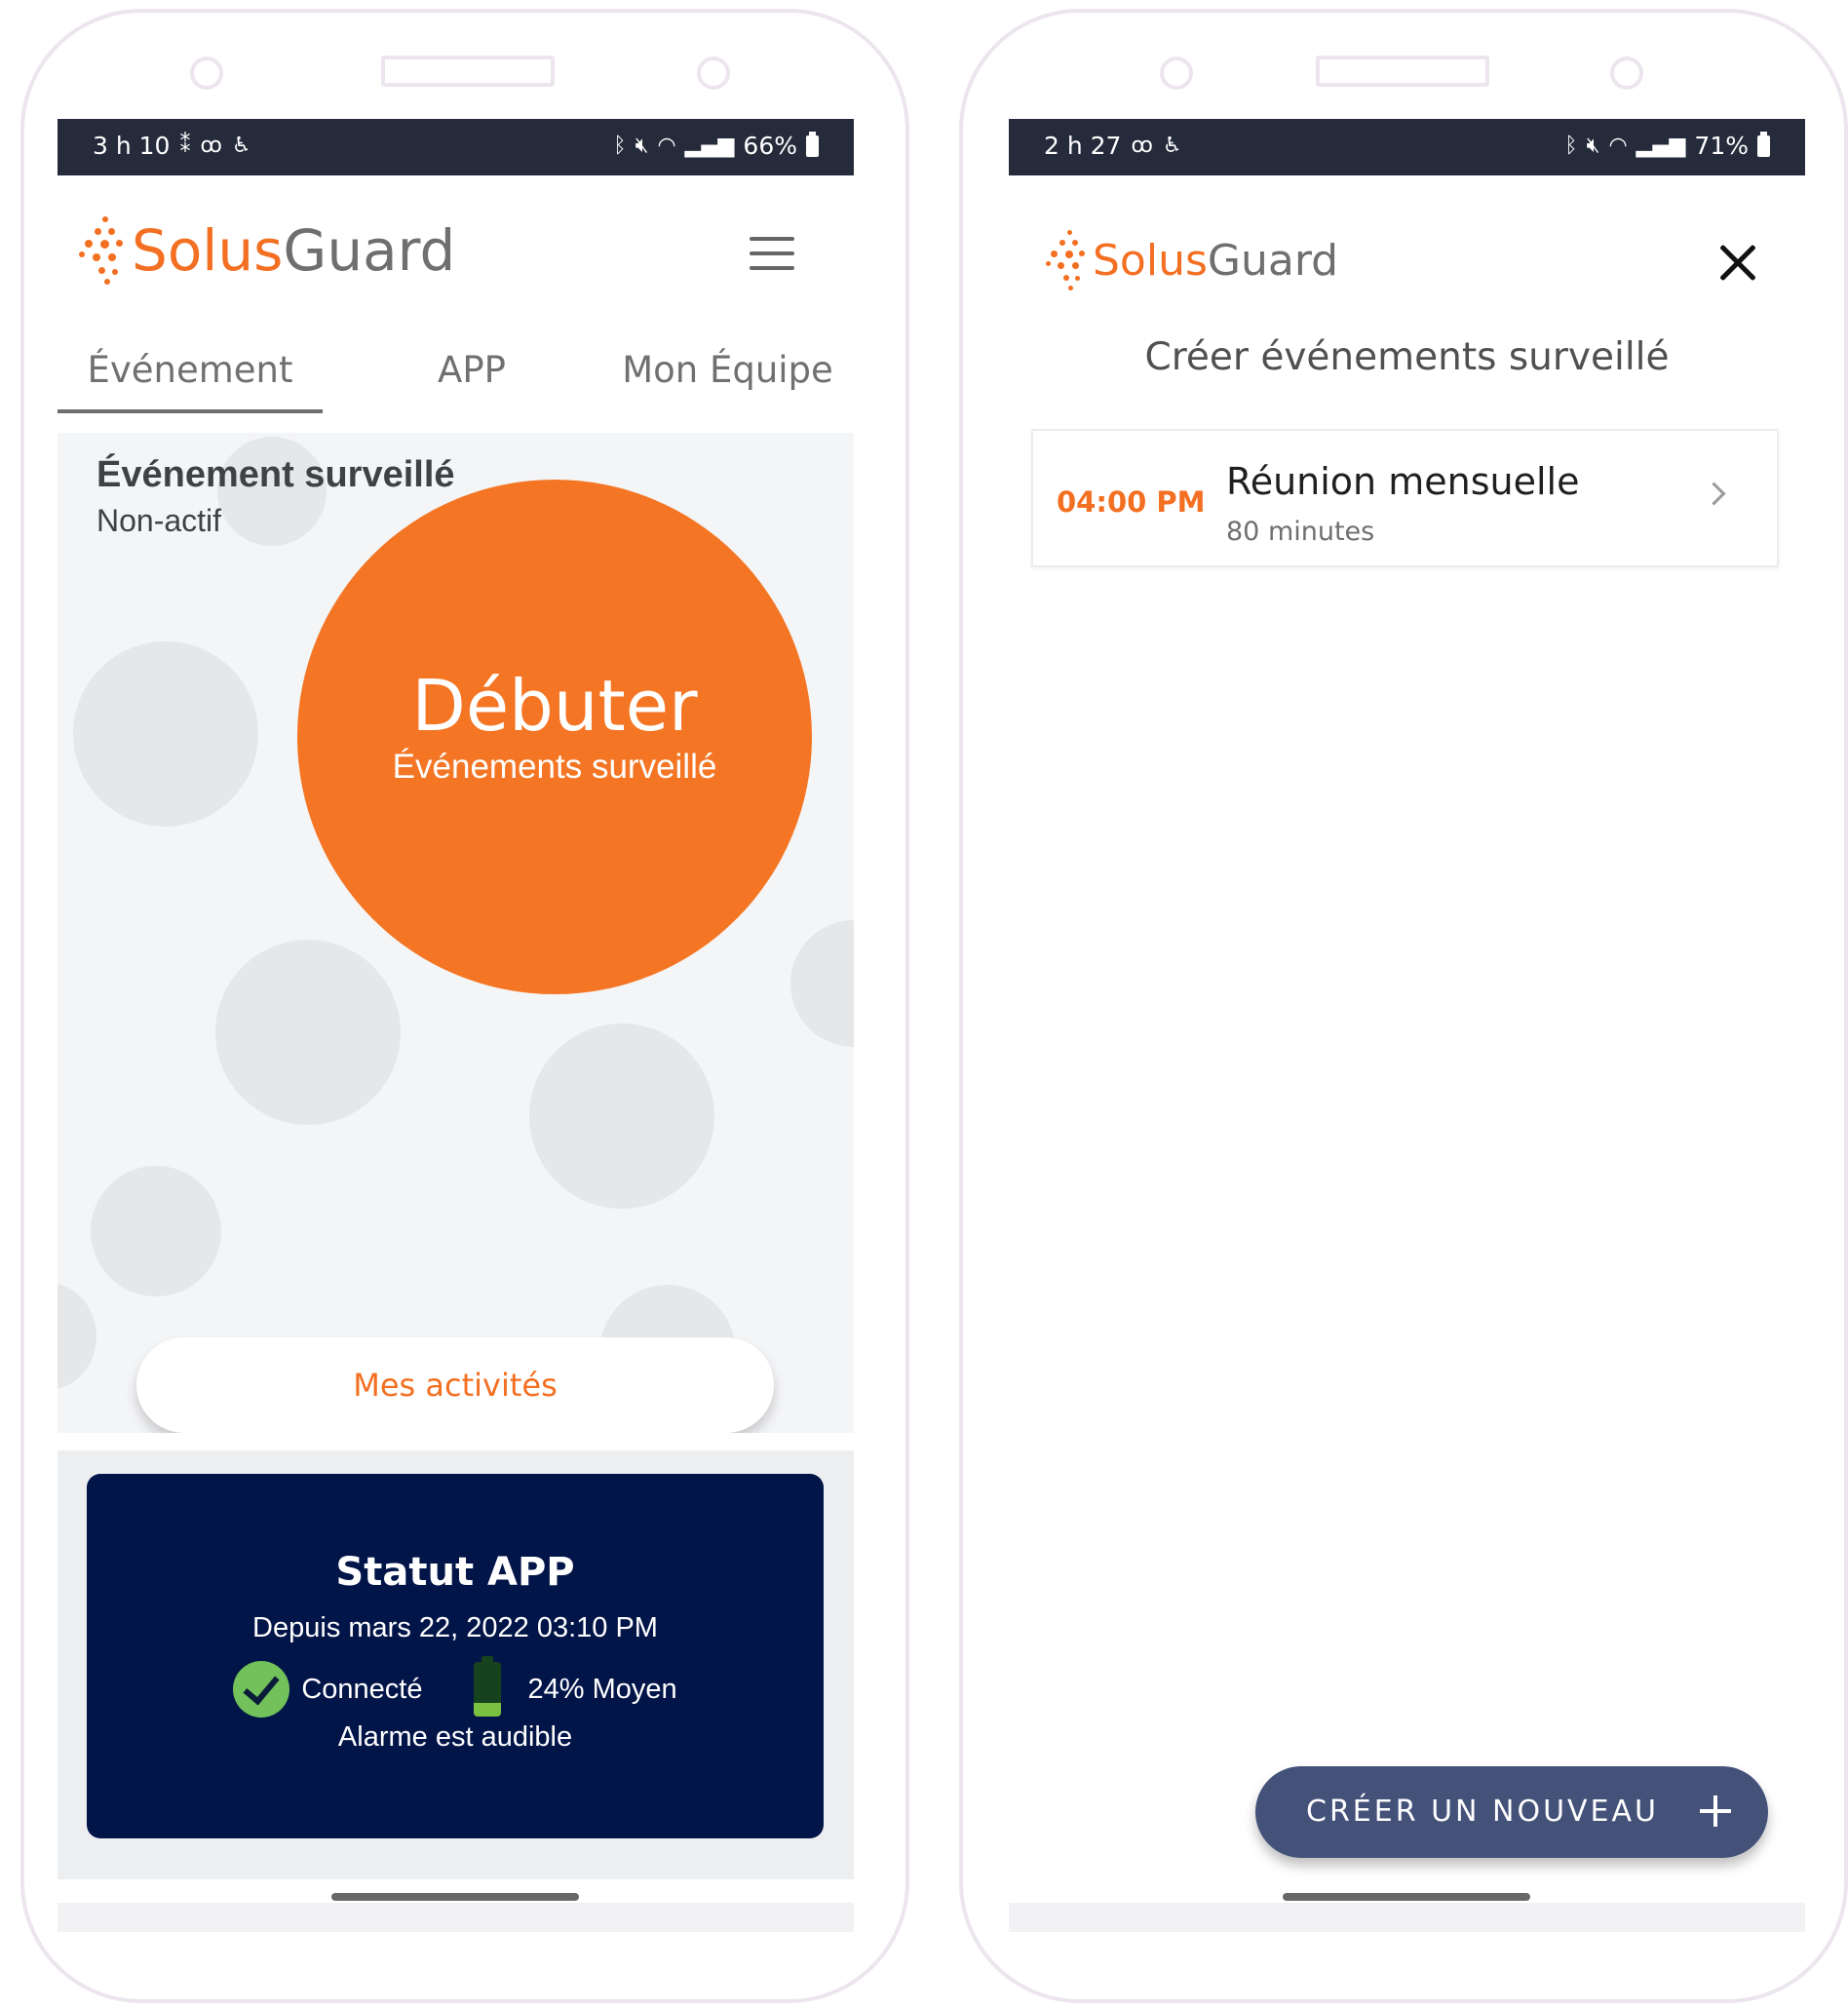 This screenshot has width=1848, height=2008. I want to click on close-icon, so click(1737, 262).